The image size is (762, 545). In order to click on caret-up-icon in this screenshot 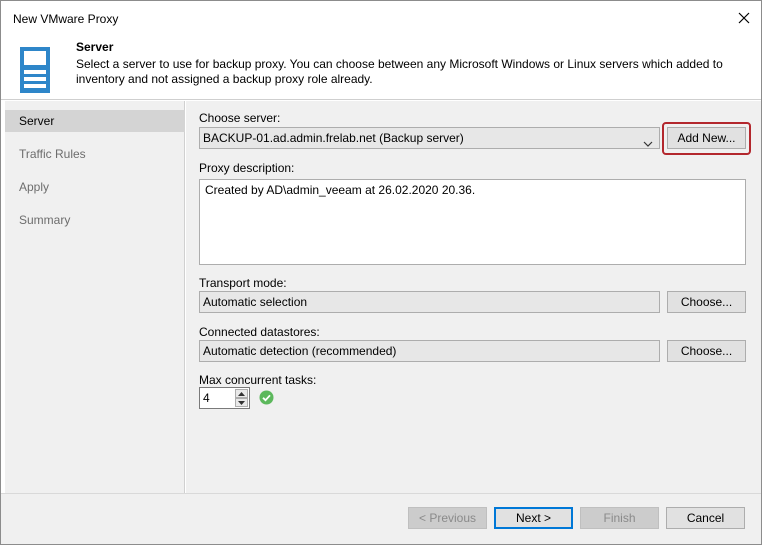, I will do `click(241, 393)`.